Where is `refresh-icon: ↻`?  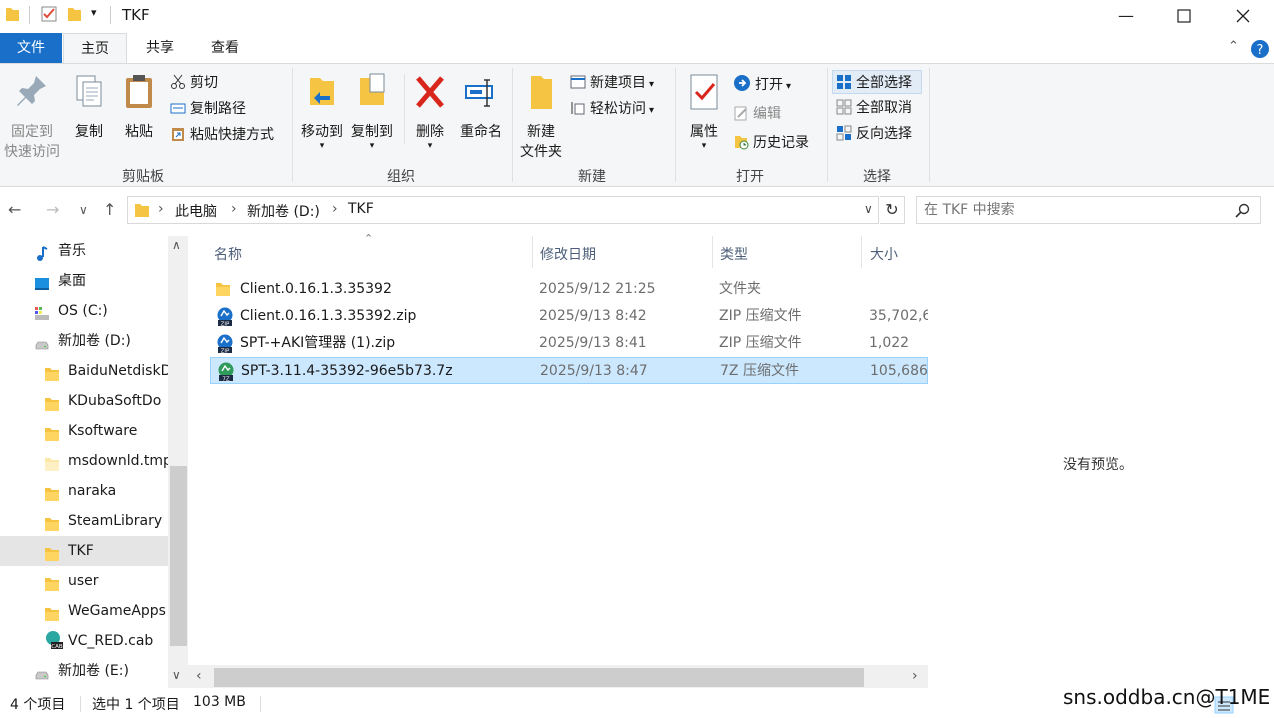
refresh-icon: ↻ is located at coordinates (892, 209).